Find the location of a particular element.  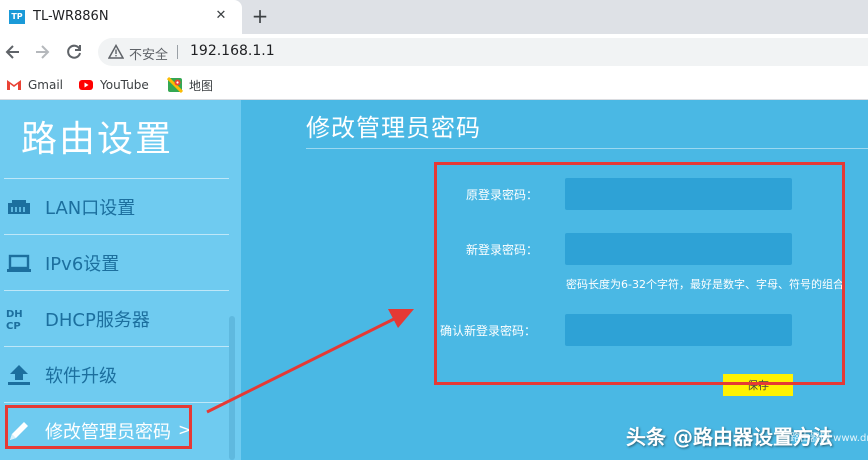

youtube-icon is located at coordinates (86, 85).